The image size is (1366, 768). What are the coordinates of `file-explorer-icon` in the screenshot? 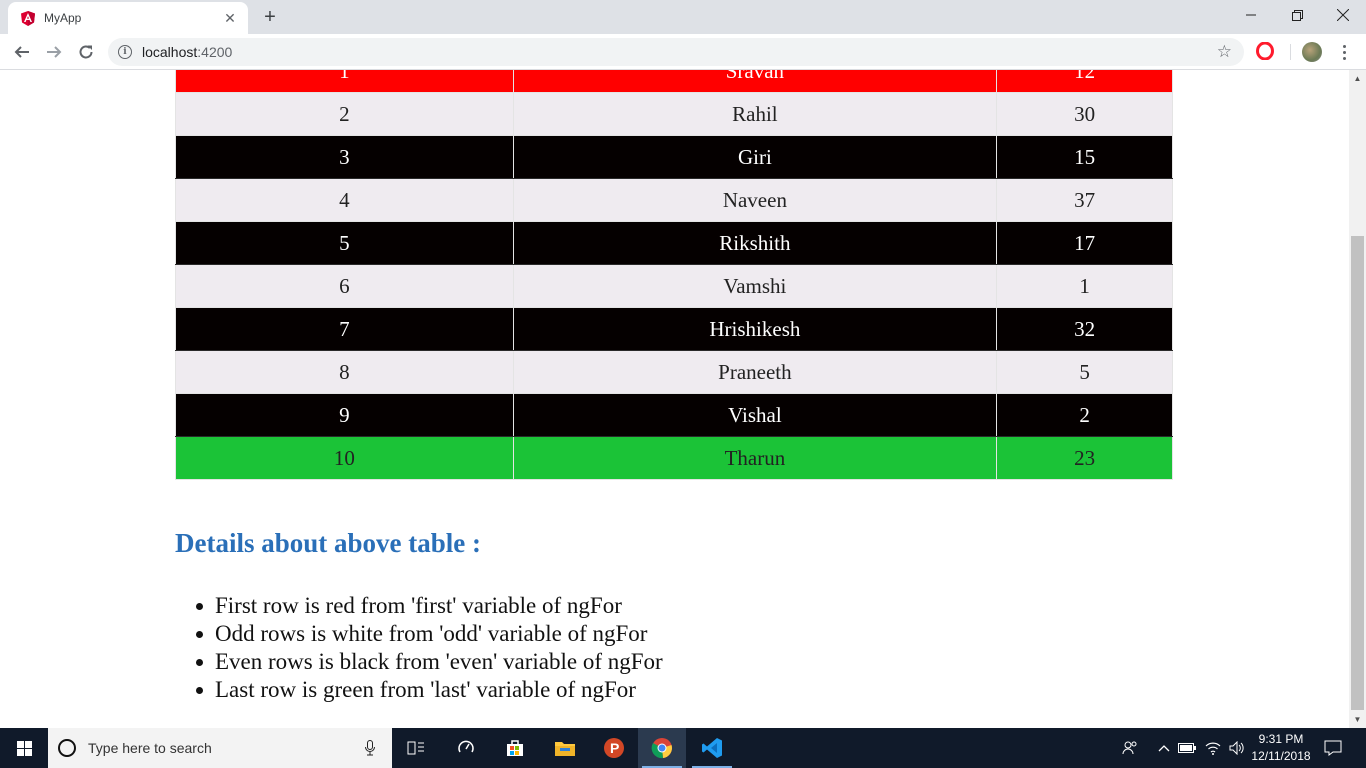 It's located at (565, 748).